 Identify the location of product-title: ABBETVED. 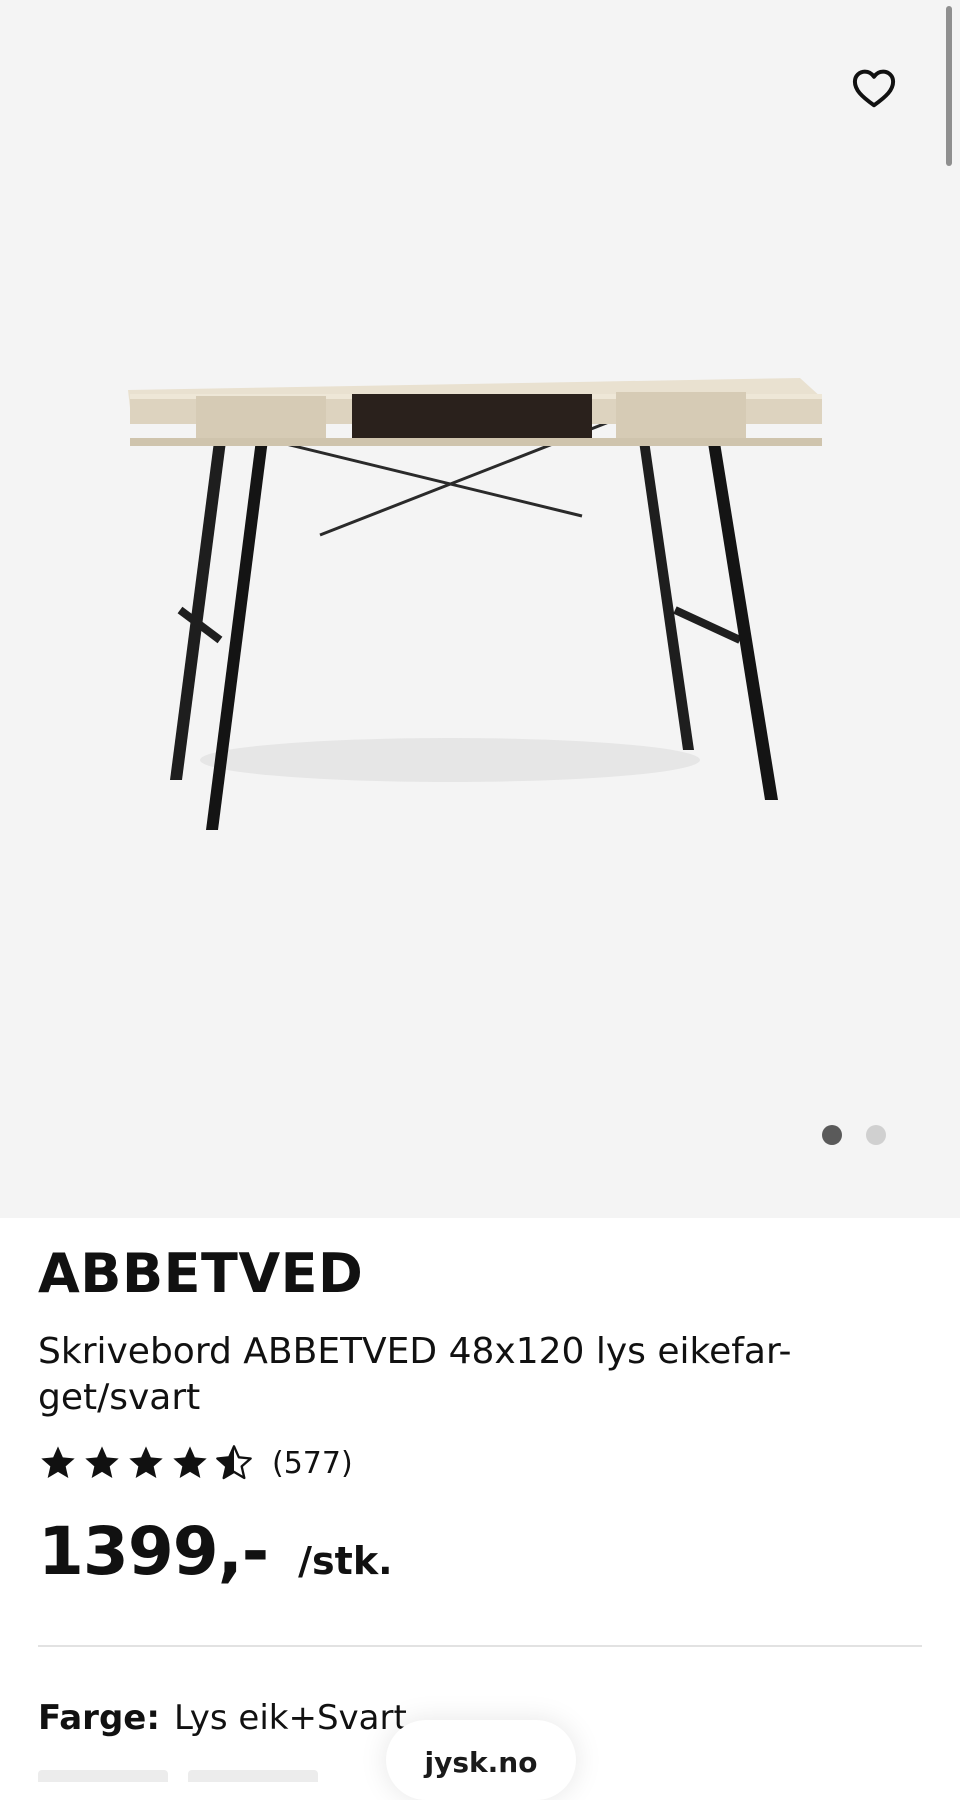
(201, 1273).